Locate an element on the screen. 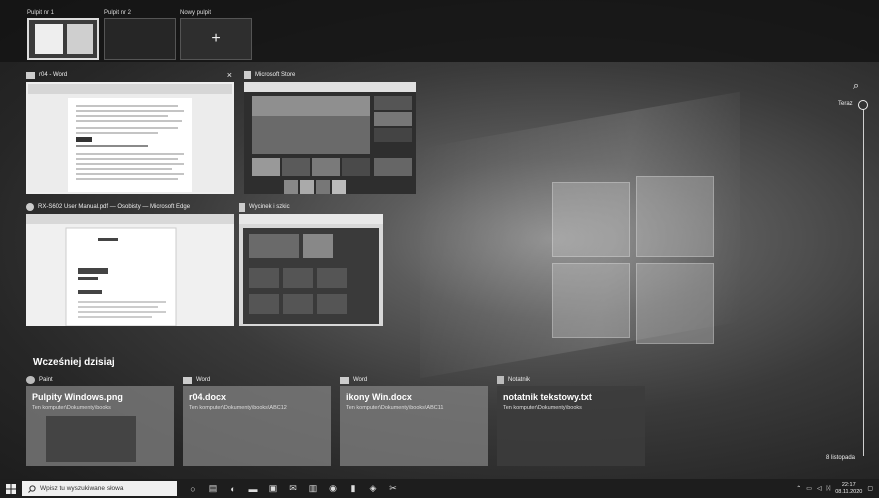 The height and width of the screenshot is (498, 879). desktop-1: Pulpit nr 1 is located at coordinates (63, 34).